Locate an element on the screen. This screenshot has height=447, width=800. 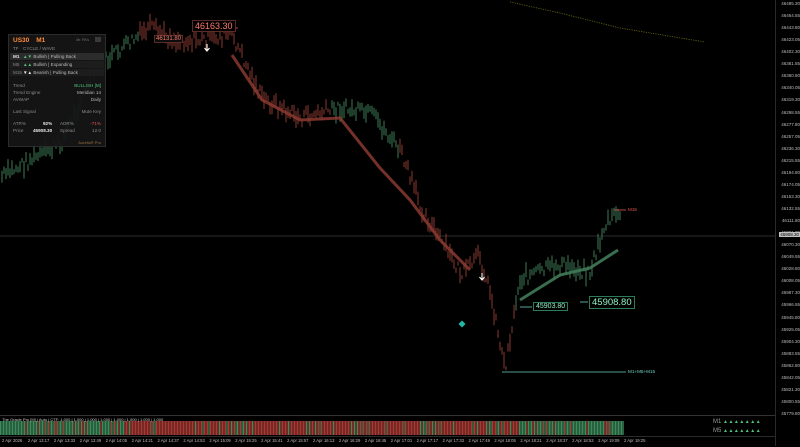
time-axis-label: 2 Apr 18:53 is located at coordinates (583, 440).